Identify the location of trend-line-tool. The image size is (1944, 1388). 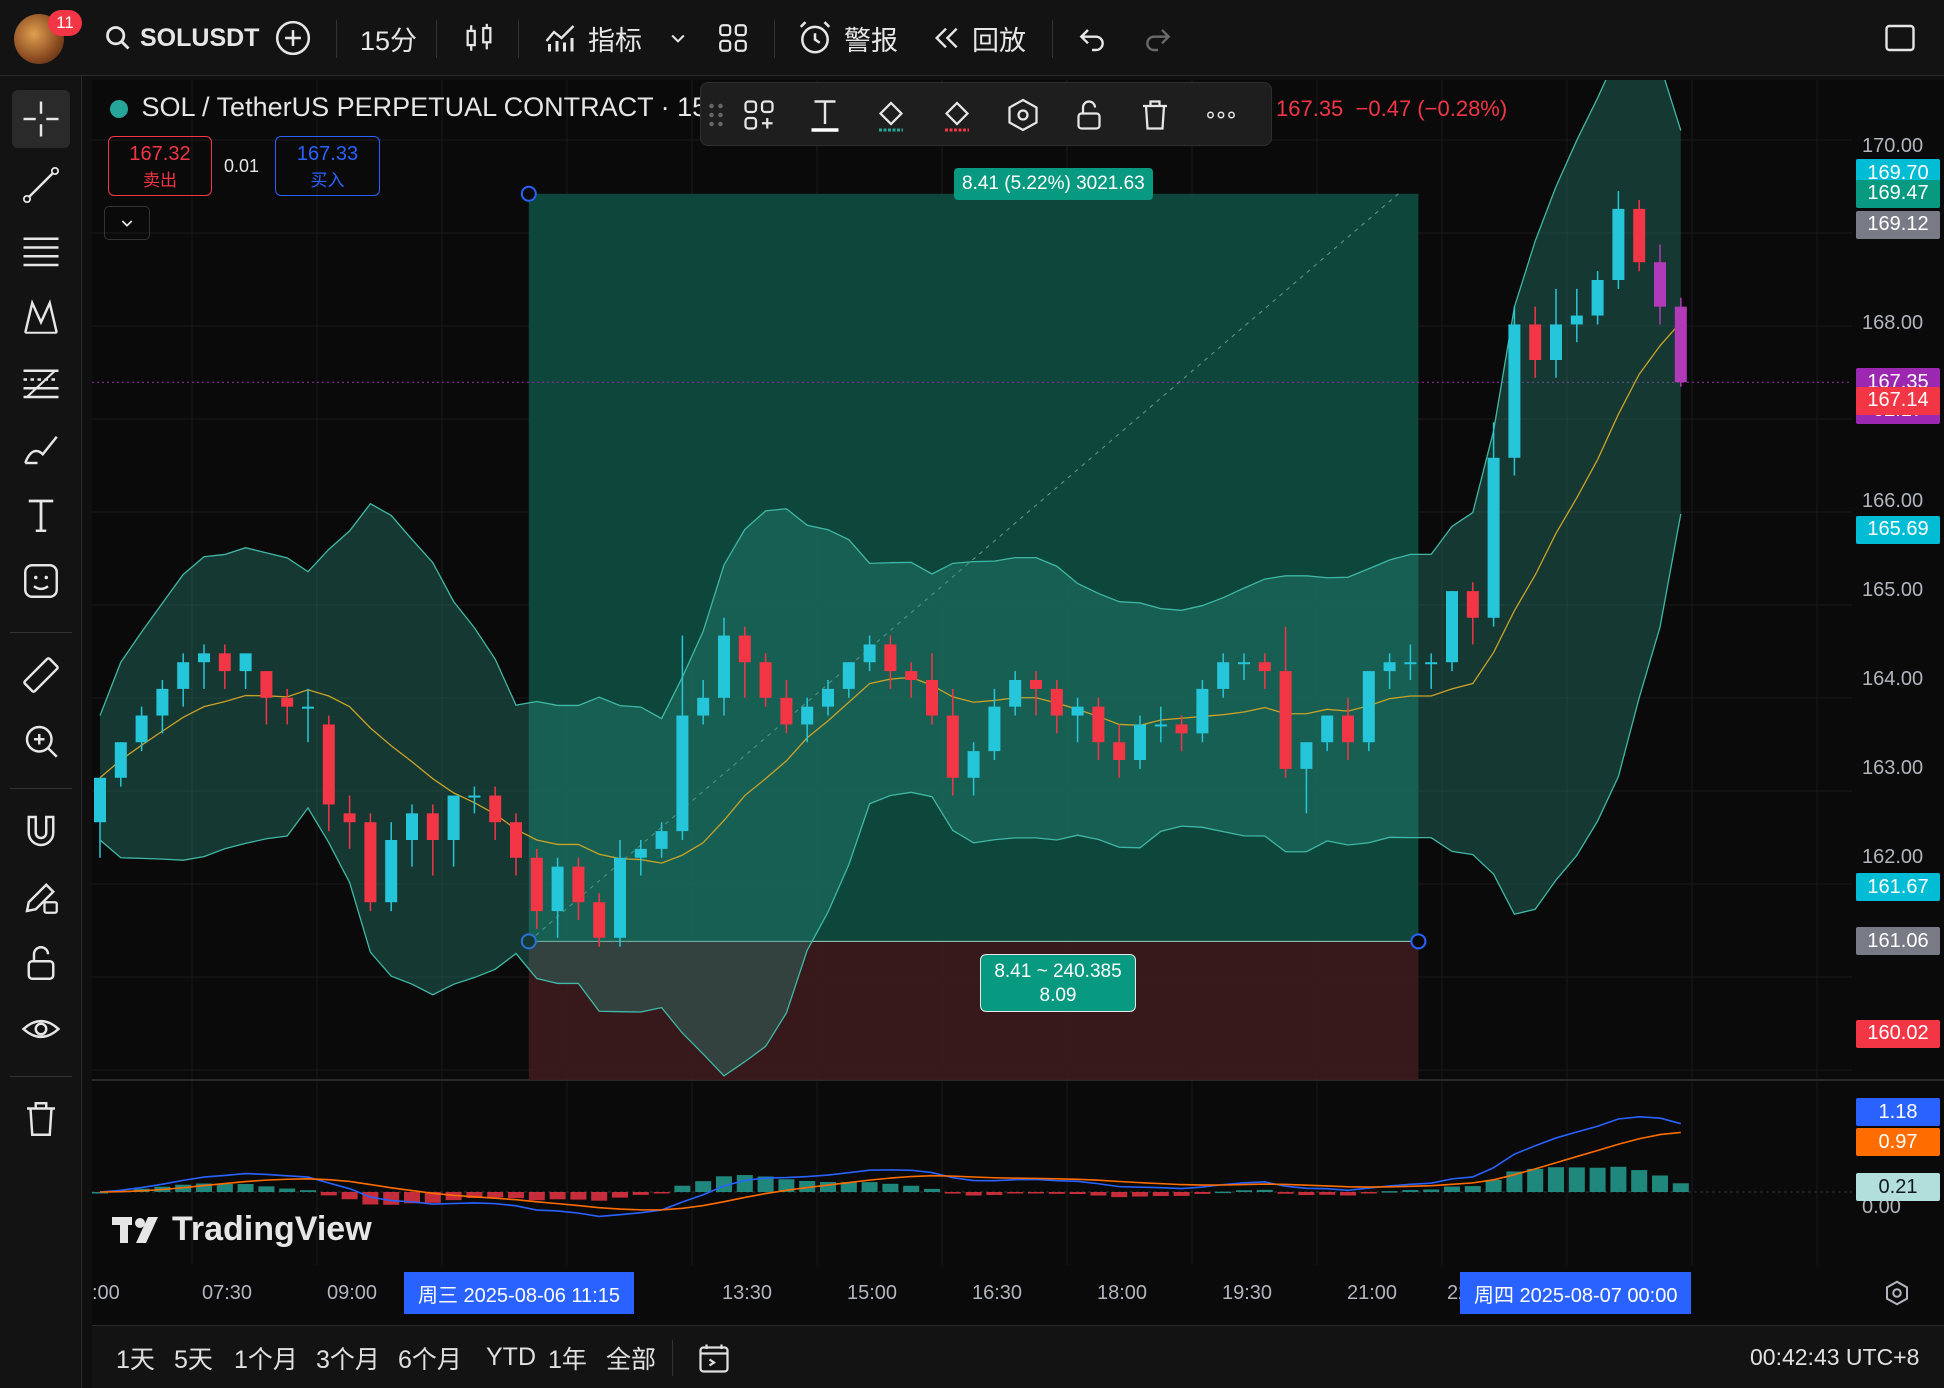
(41, 185).